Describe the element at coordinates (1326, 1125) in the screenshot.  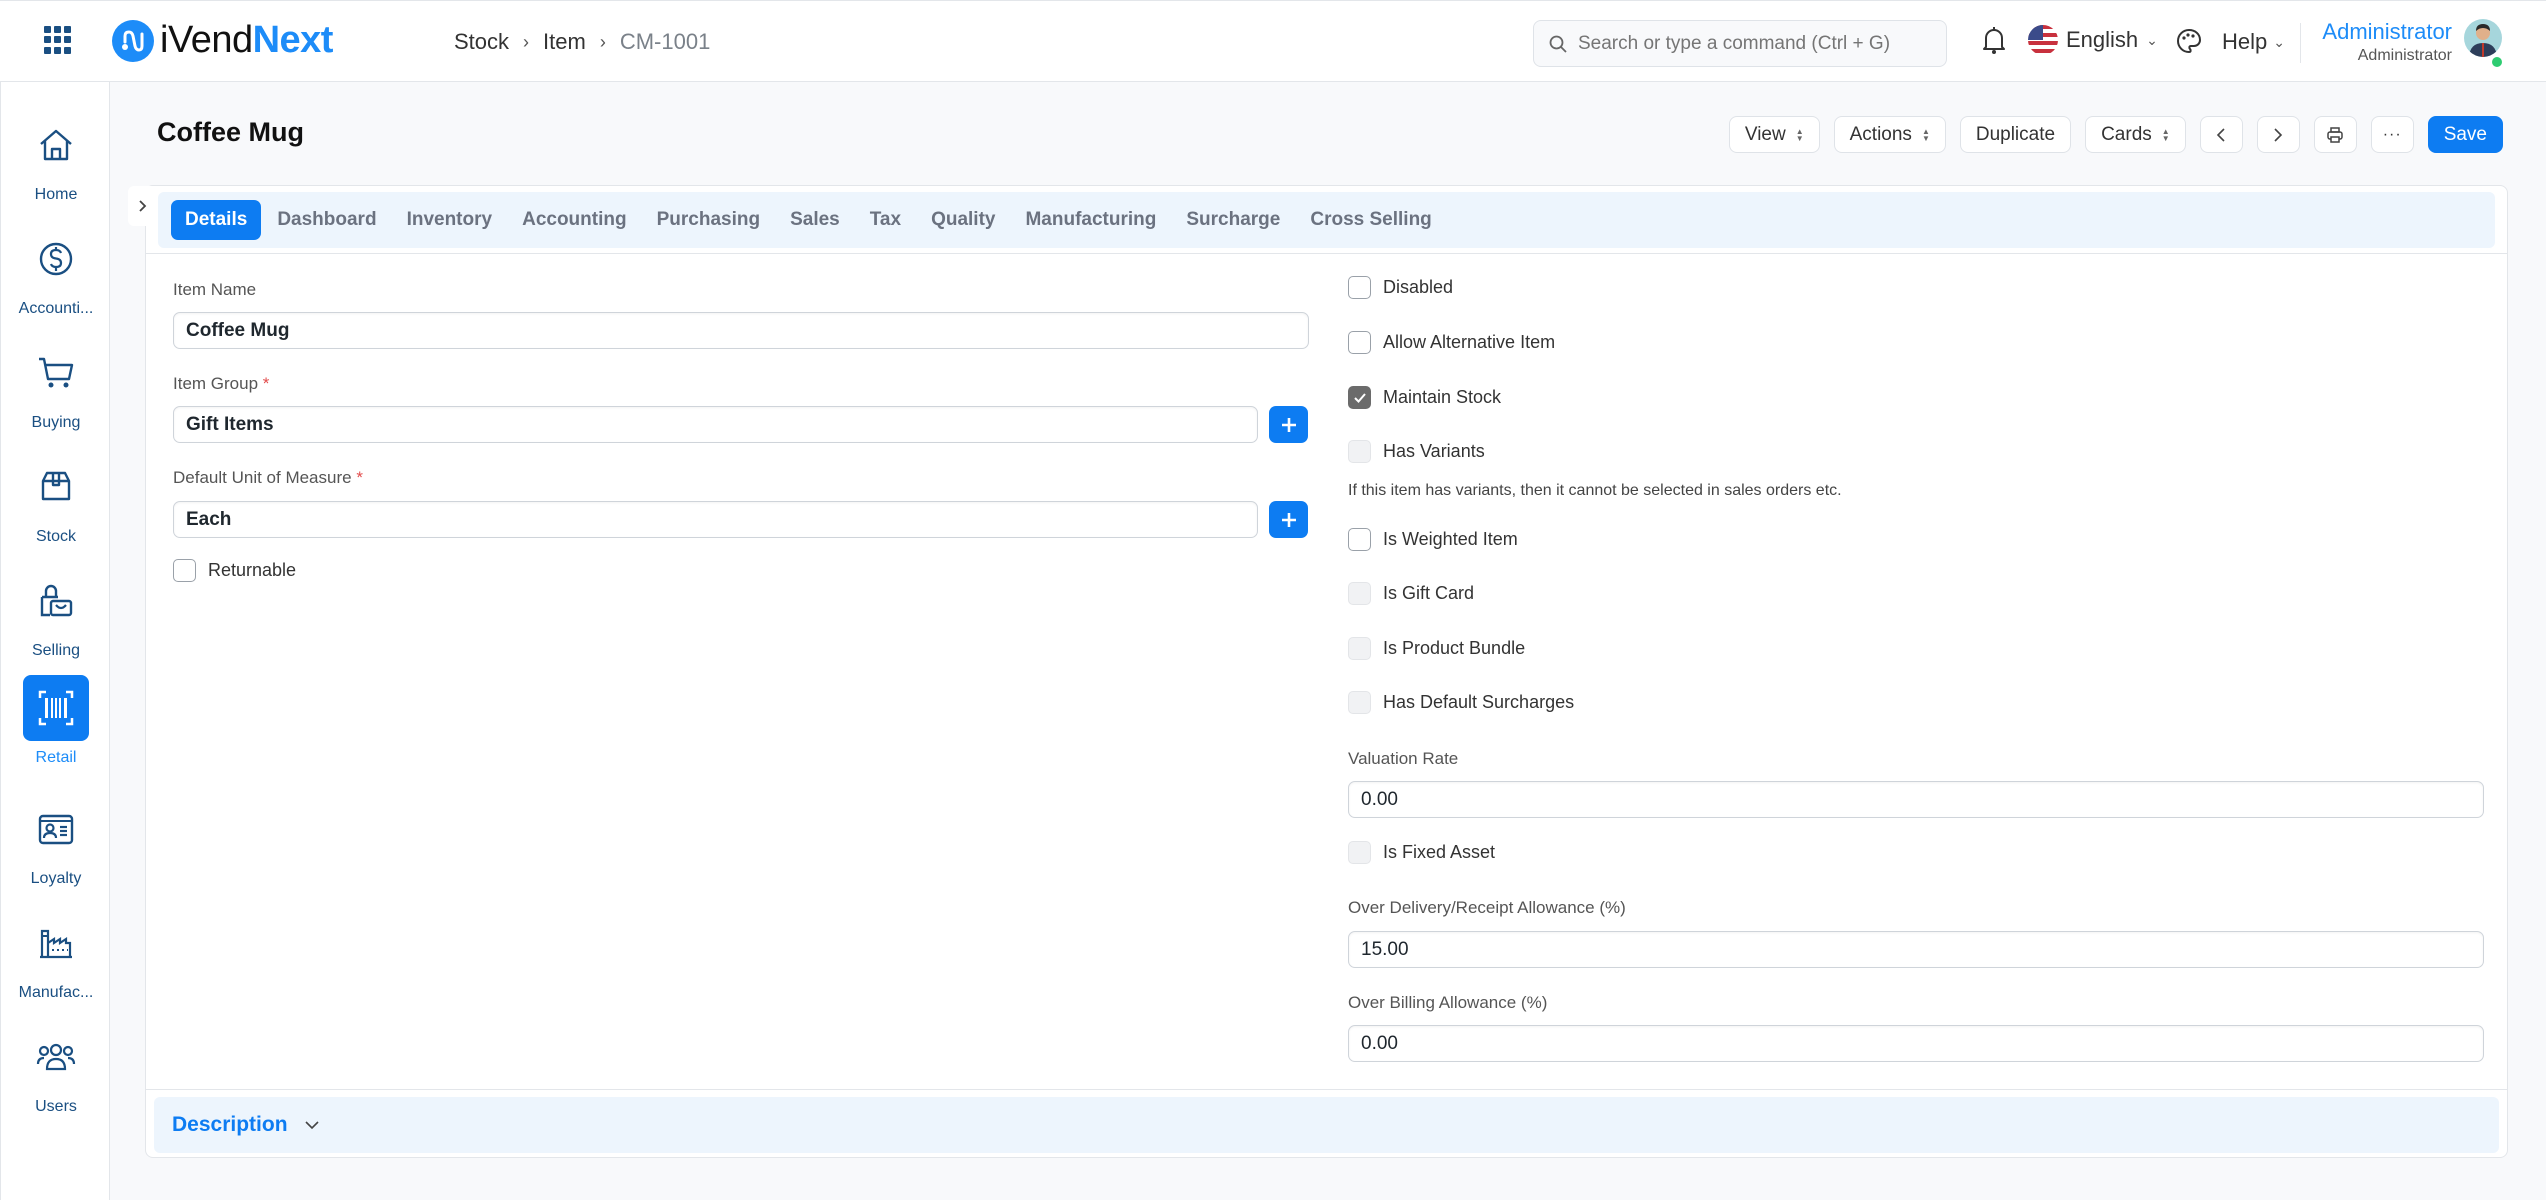
I see `description-section-toggle: Description` at that location.